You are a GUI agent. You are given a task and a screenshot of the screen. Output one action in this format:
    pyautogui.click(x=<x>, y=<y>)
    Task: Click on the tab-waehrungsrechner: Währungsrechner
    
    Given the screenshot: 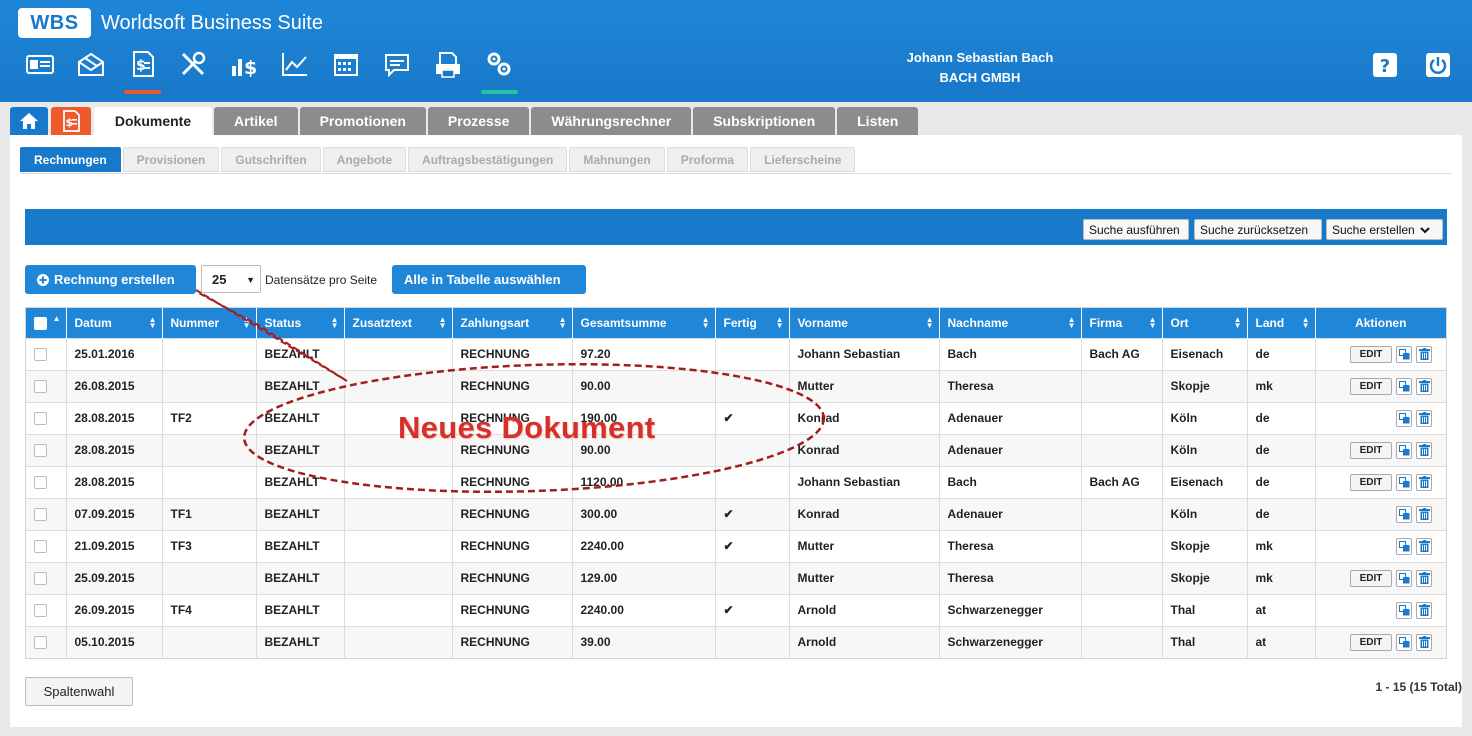 What is the action you would take?
    pyautogui.click(x=611, y=121)
    